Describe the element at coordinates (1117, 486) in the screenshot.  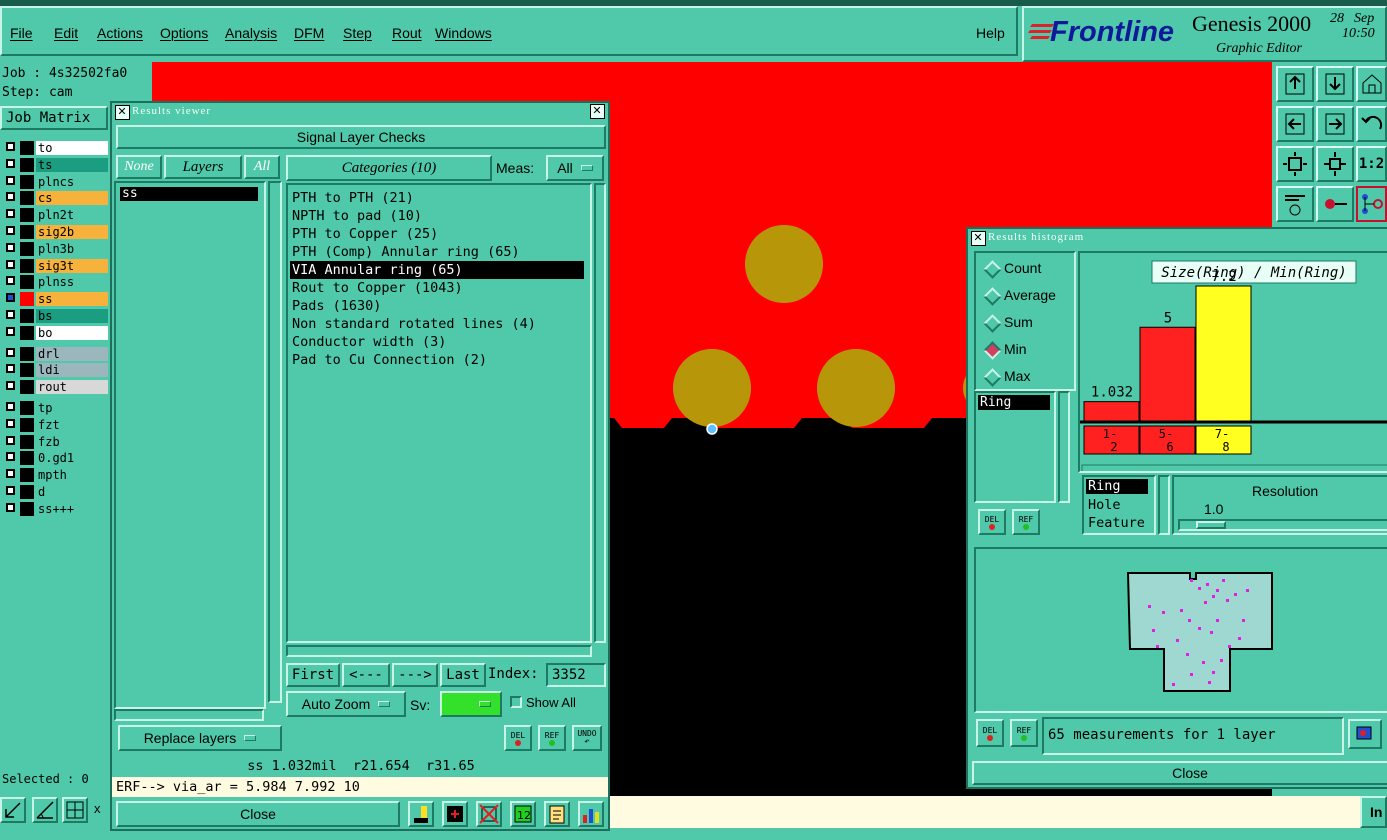
I see `criteria-item-ring: Ring` at that location.